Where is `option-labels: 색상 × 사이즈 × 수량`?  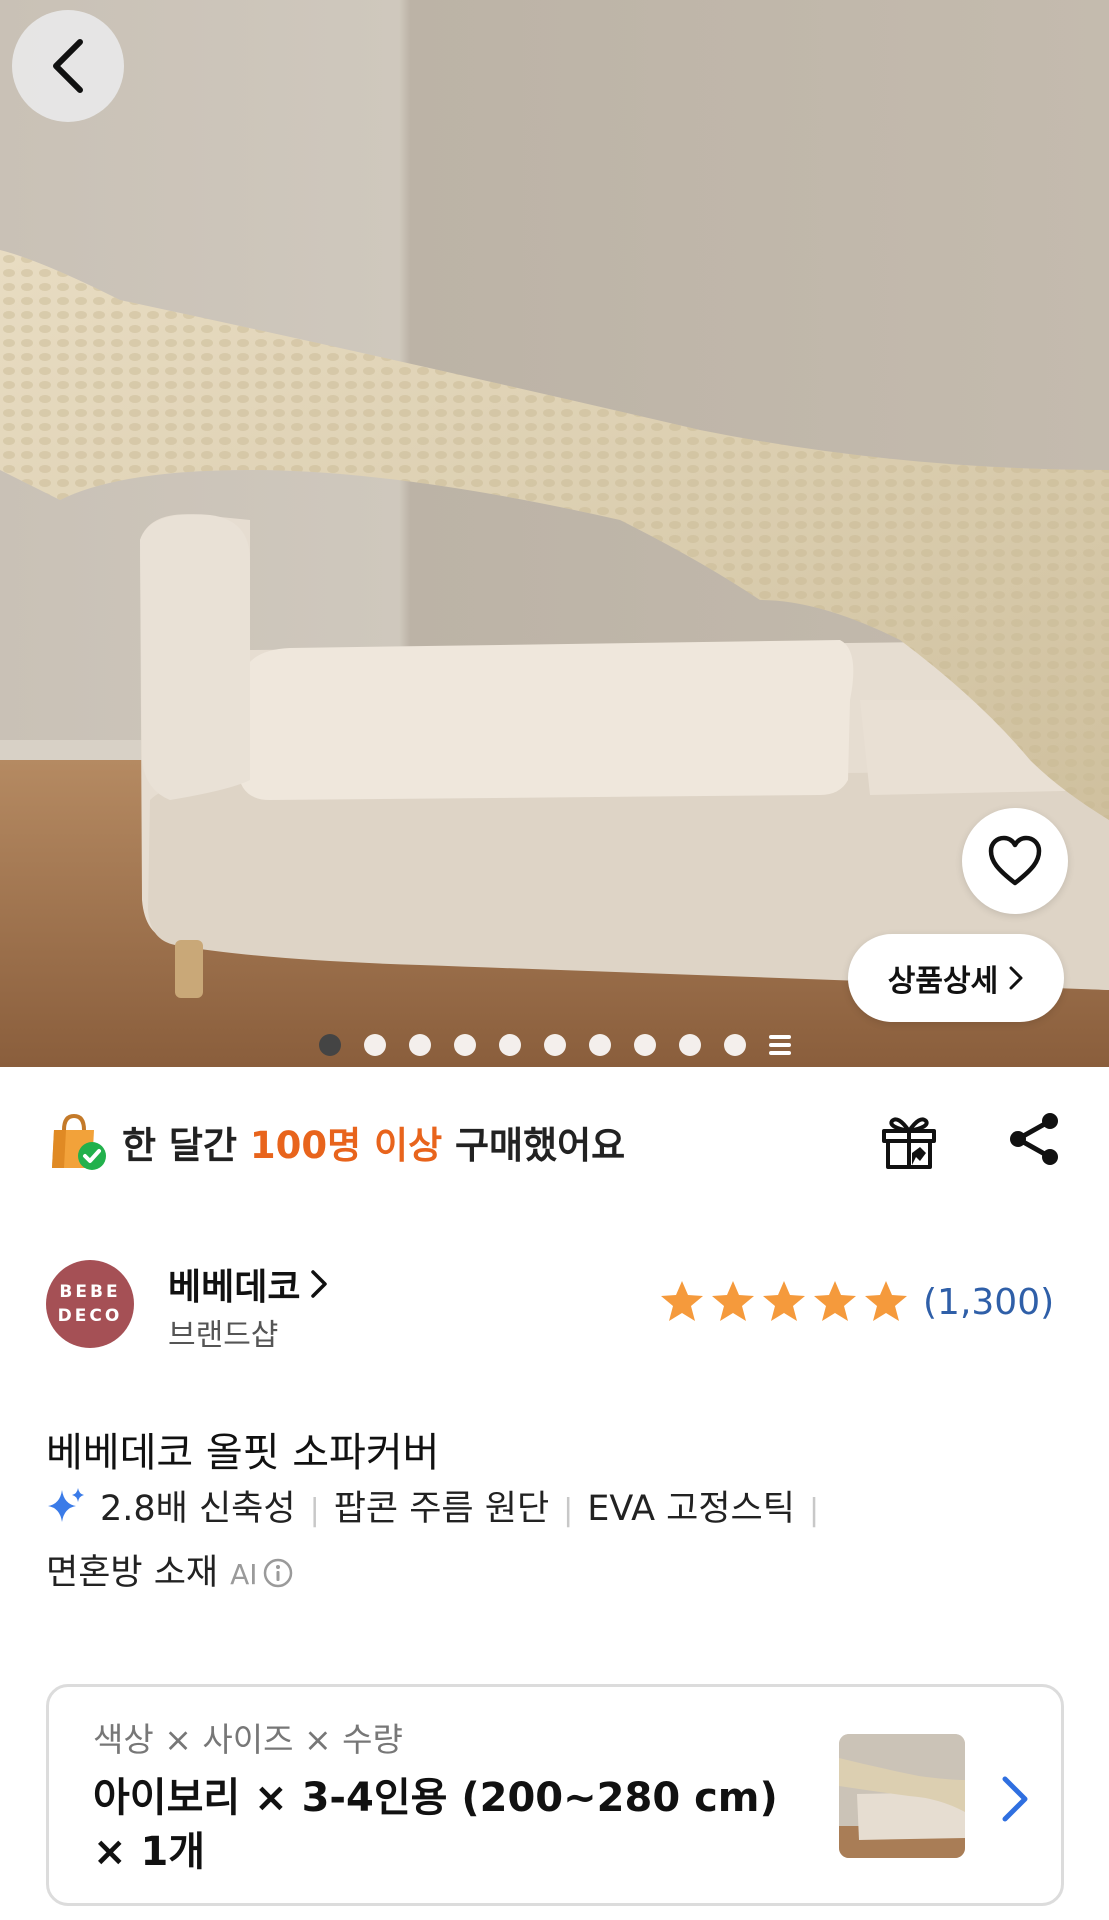 option-labels: 색상 × 사이즈 × 수량 is located at coordinates (248, 1737).